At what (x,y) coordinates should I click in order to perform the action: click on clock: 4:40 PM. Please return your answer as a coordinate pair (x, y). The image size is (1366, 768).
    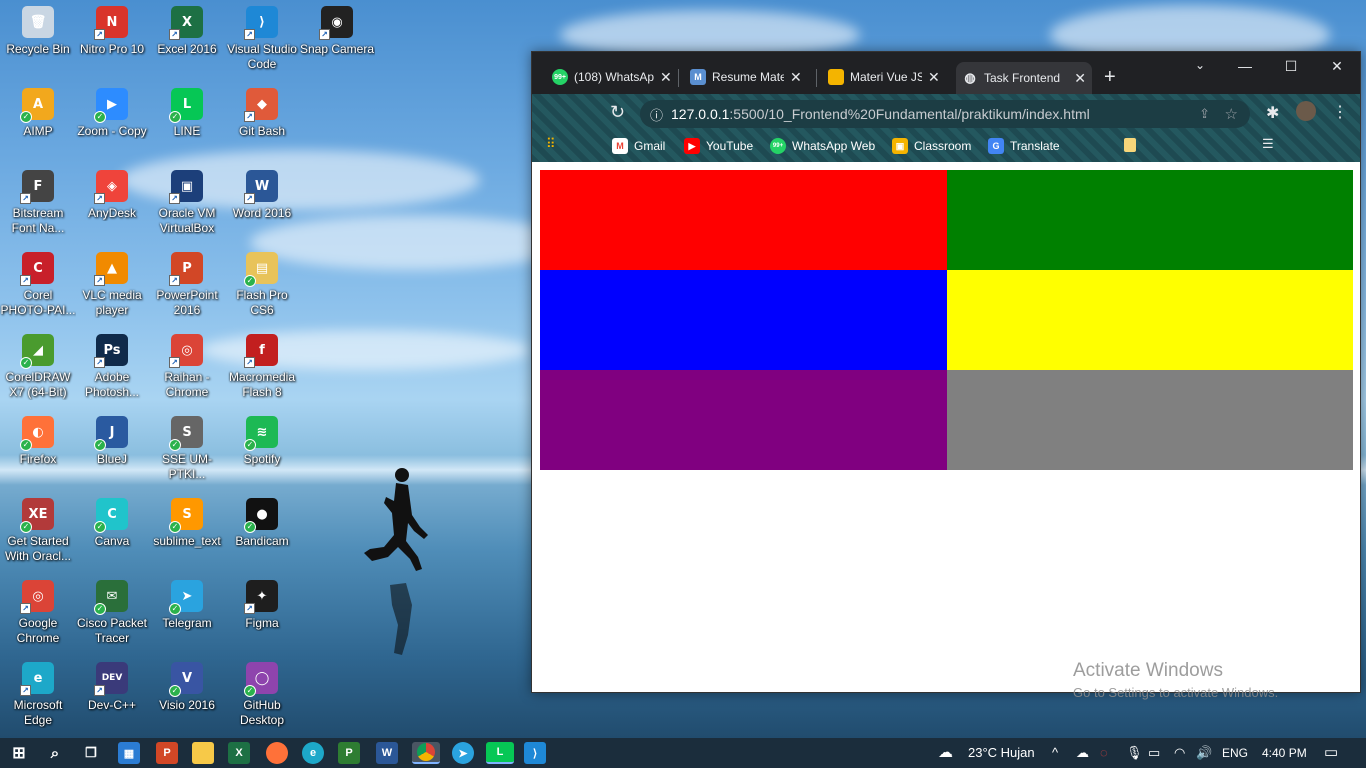
    Looking at the image, I should click on (1284, 753).